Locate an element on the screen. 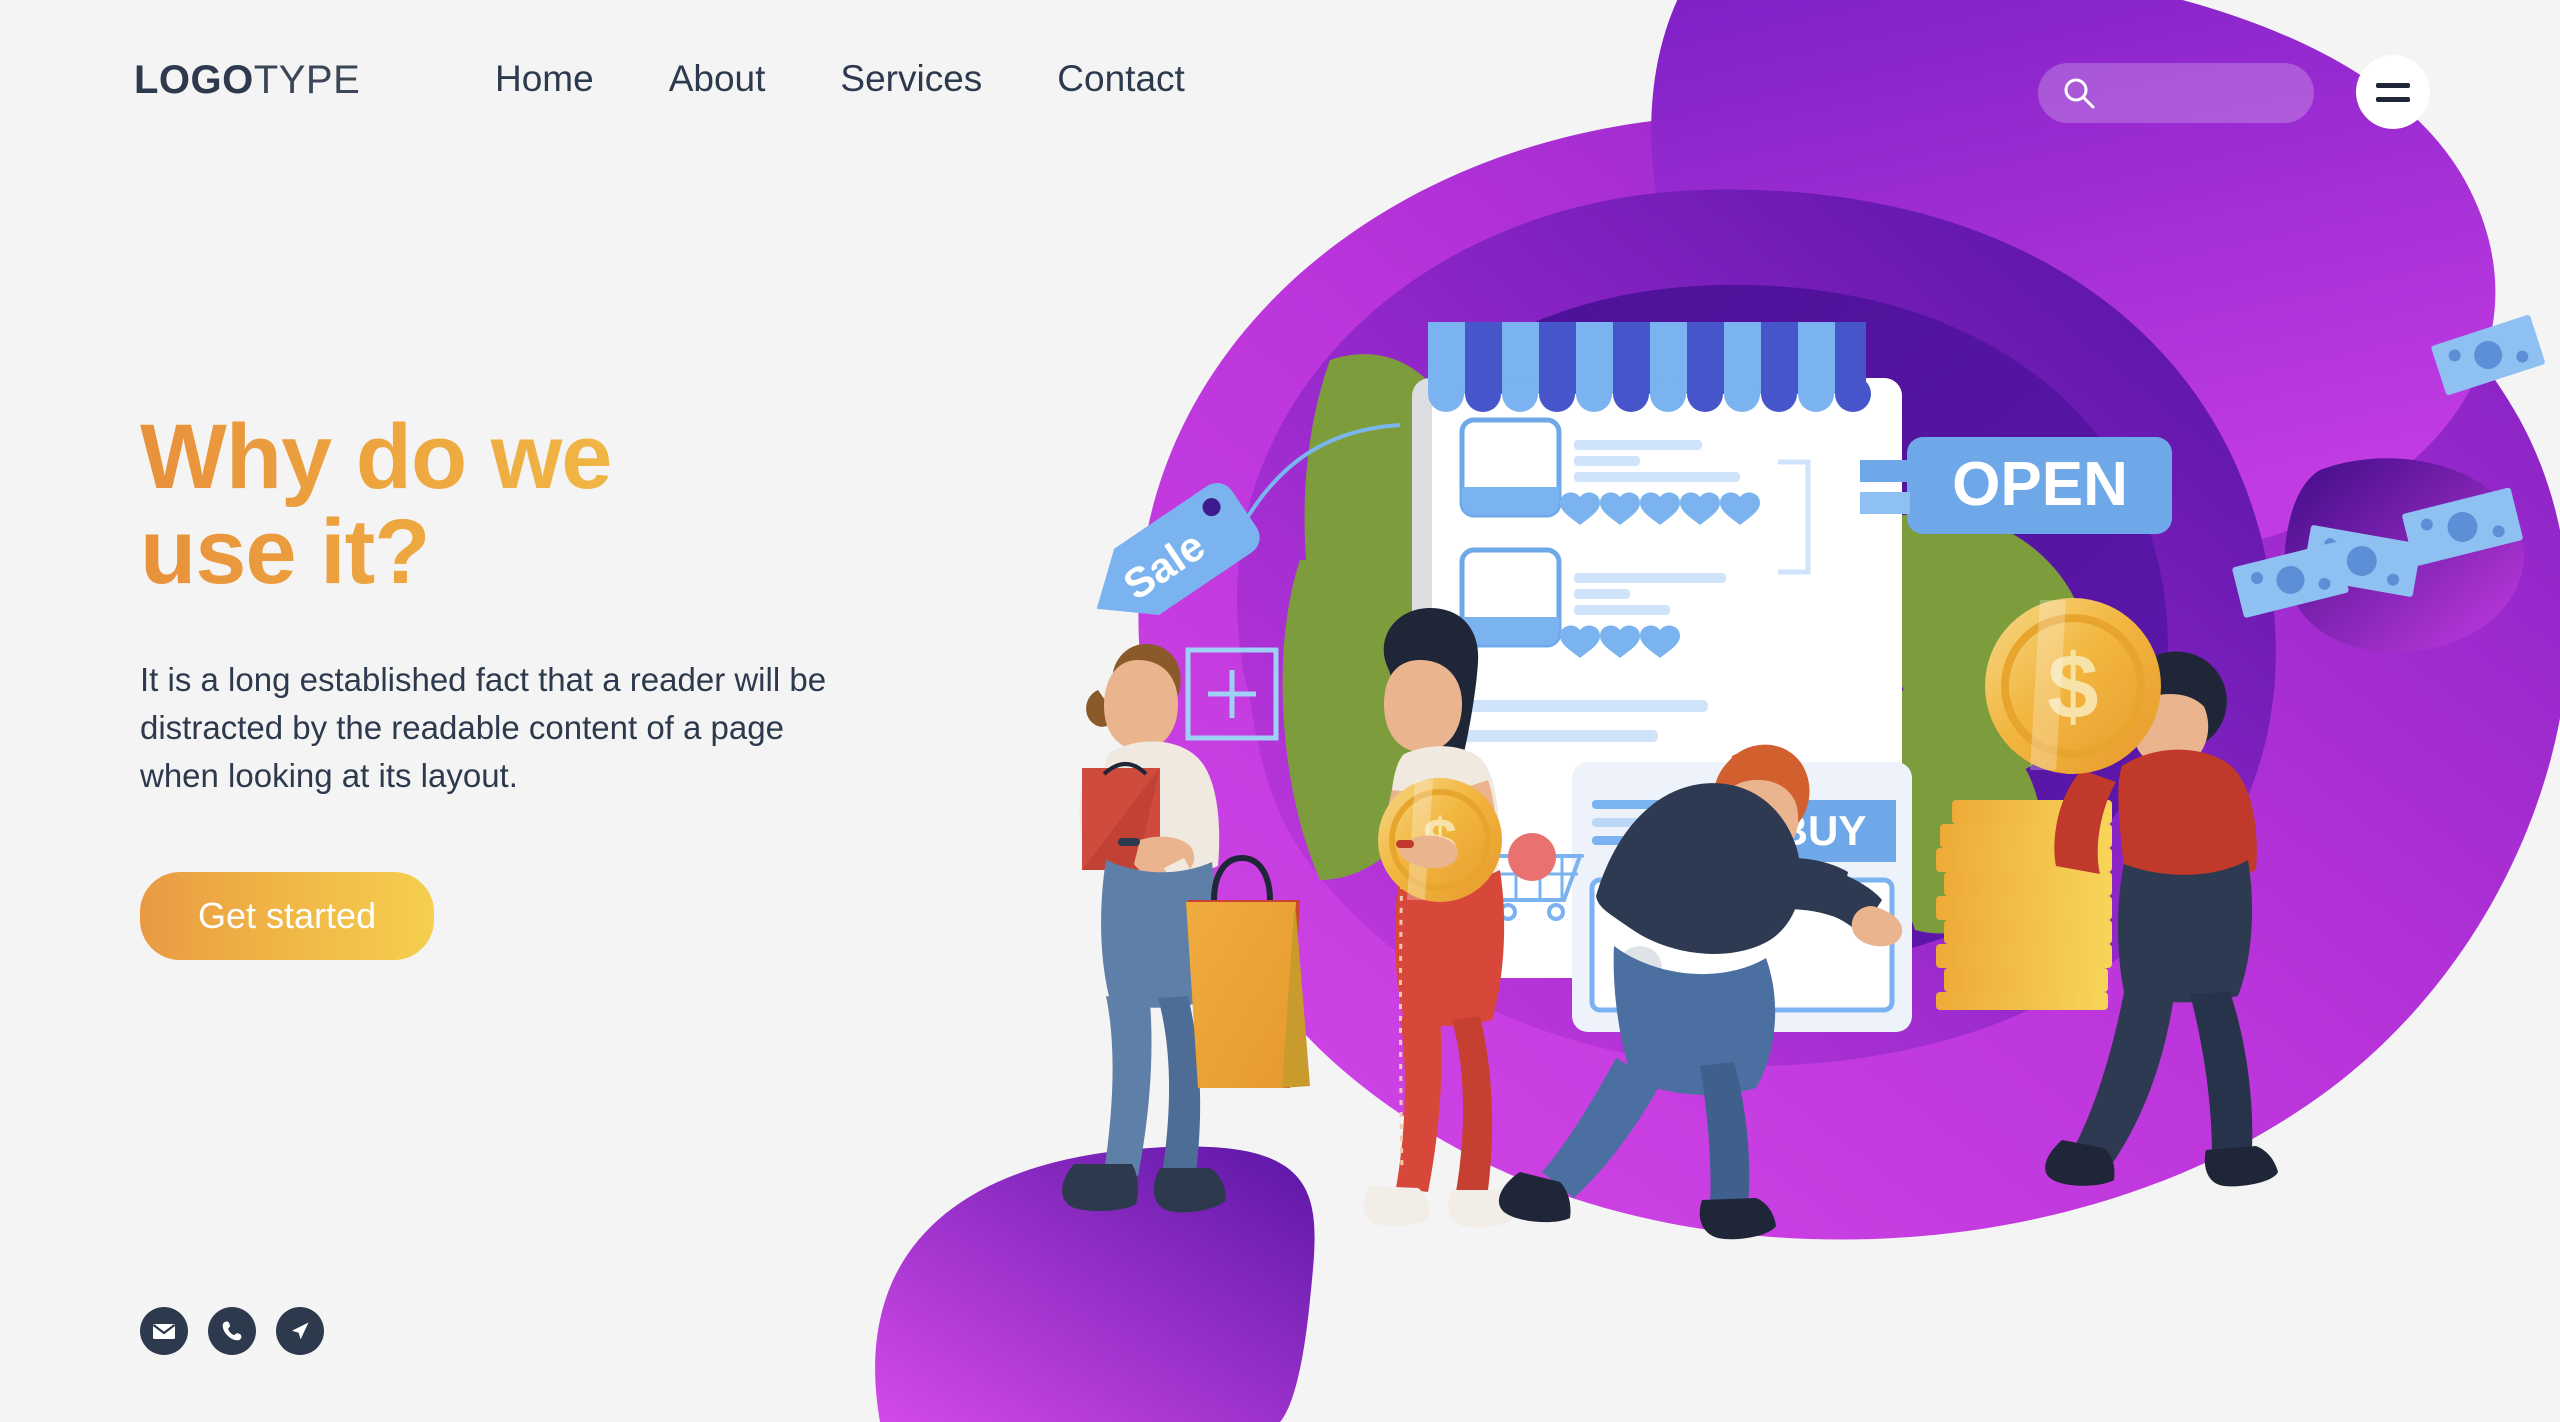  logo-bold-part: LOGO is located at coordinates (194, 80).